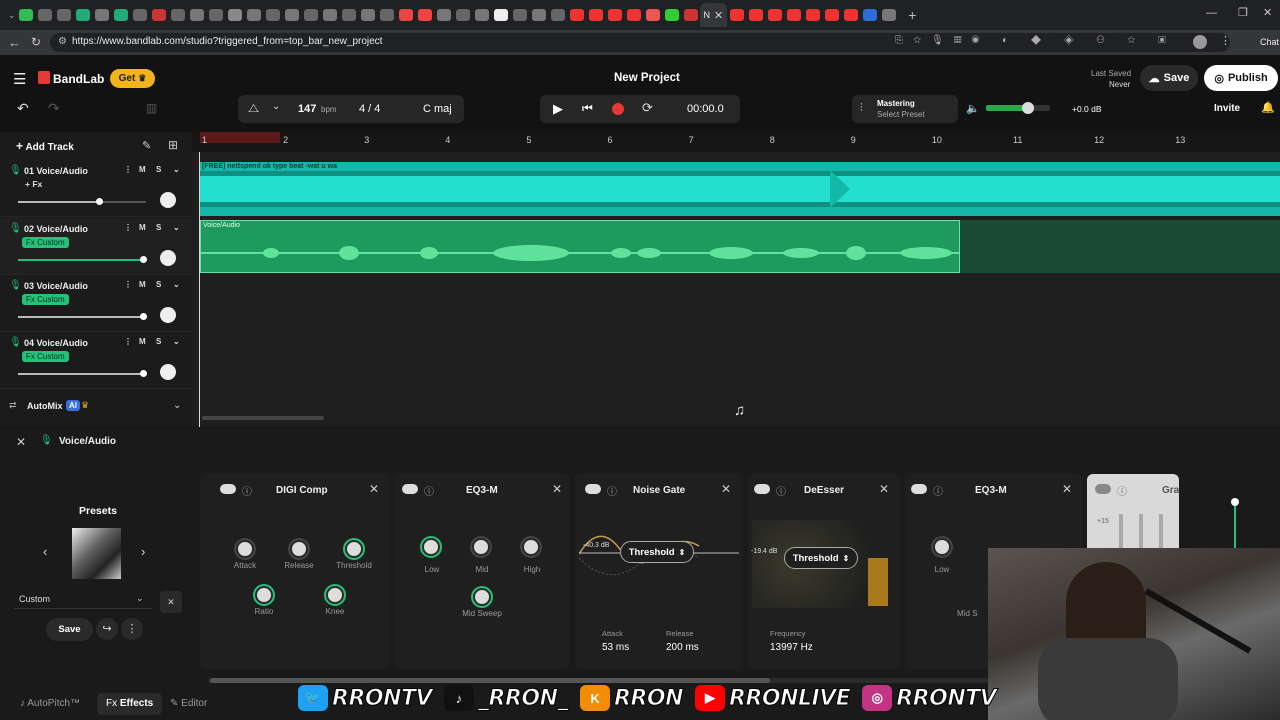 This screenshot has height=720, width=1280. I want to click on track-header: 🎙 02 Voice/Audio Fx Custom ⋮ M S ⌄, so click(96, 246).